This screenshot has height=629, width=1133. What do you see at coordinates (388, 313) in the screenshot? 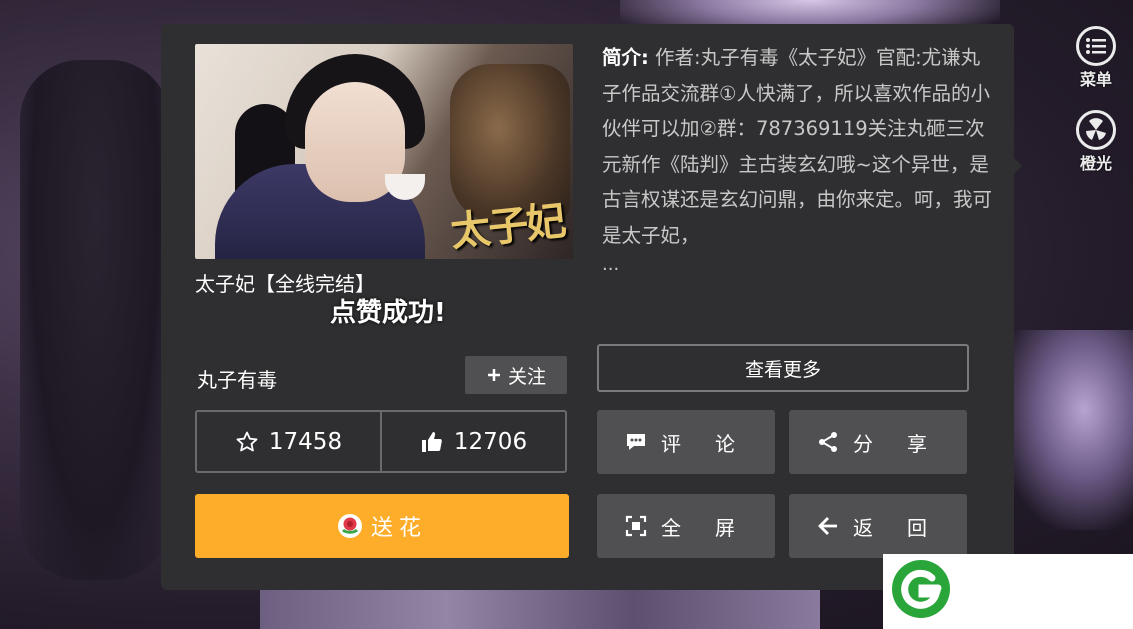
I see `like-success-toast: 点赞成功!` at bounding box center [388, 313].